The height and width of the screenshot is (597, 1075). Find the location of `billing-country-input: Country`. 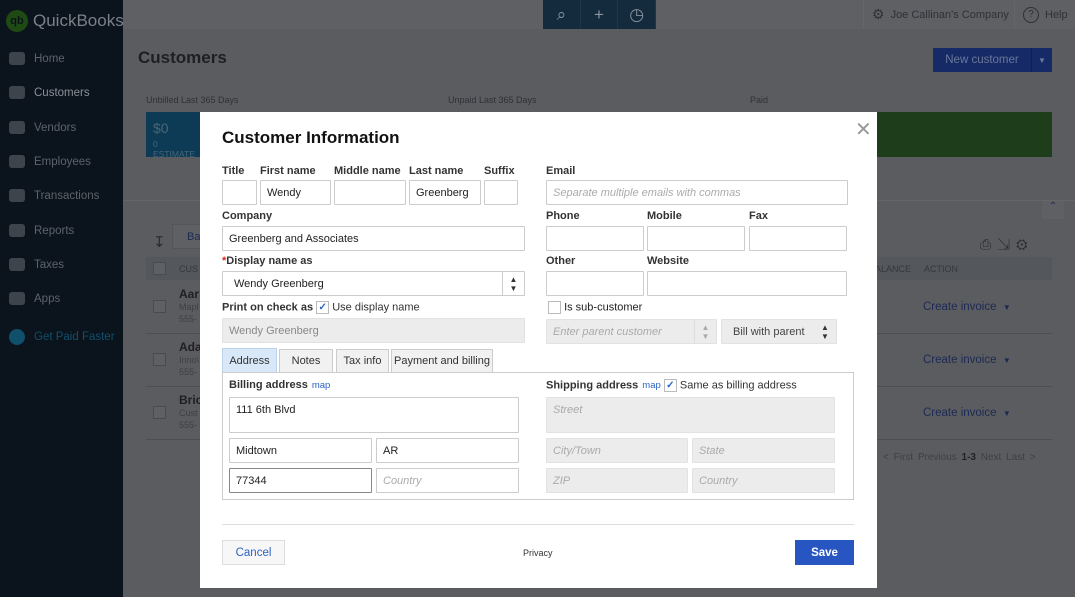

billing-country-input: Country is located at coordinates (447, 480).